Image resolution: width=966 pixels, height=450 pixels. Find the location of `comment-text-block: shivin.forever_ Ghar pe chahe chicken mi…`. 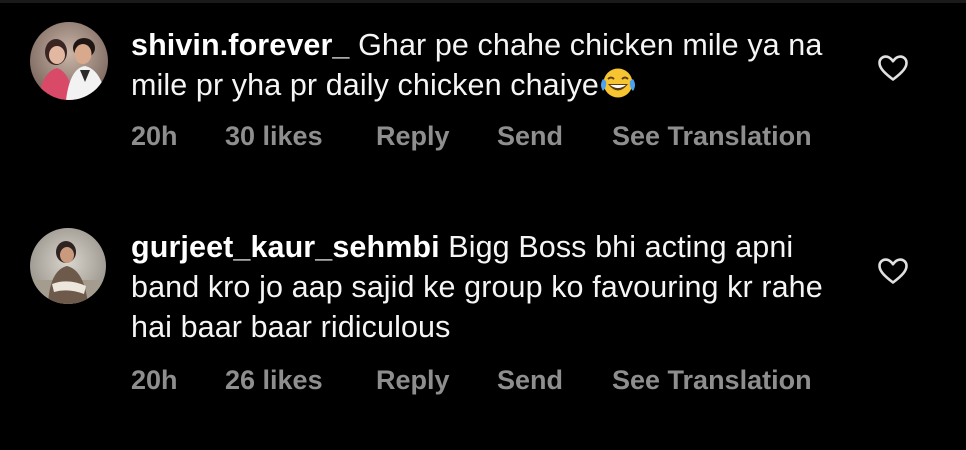

comment-text-block: shivin.forever_ Ghar pe chahe chicken mi… is located at coordinates (481, 65).